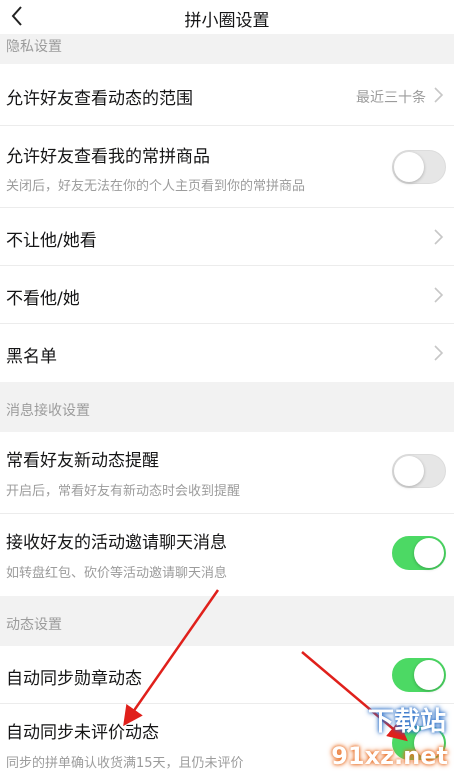  What do you see at coordinates (227, 621) in the screenshot?
I see `section-header-activity: 动态设置` at bounding box center [227, 621].